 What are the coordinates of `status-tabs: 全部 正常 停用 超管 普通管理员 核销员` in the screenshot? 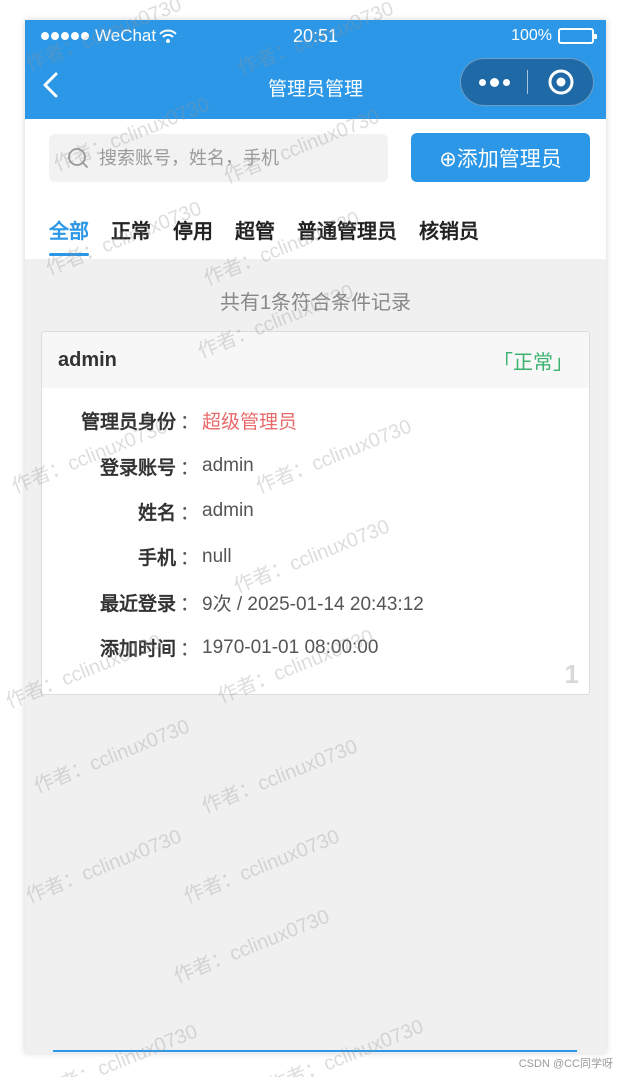 It's located at (264, 235).